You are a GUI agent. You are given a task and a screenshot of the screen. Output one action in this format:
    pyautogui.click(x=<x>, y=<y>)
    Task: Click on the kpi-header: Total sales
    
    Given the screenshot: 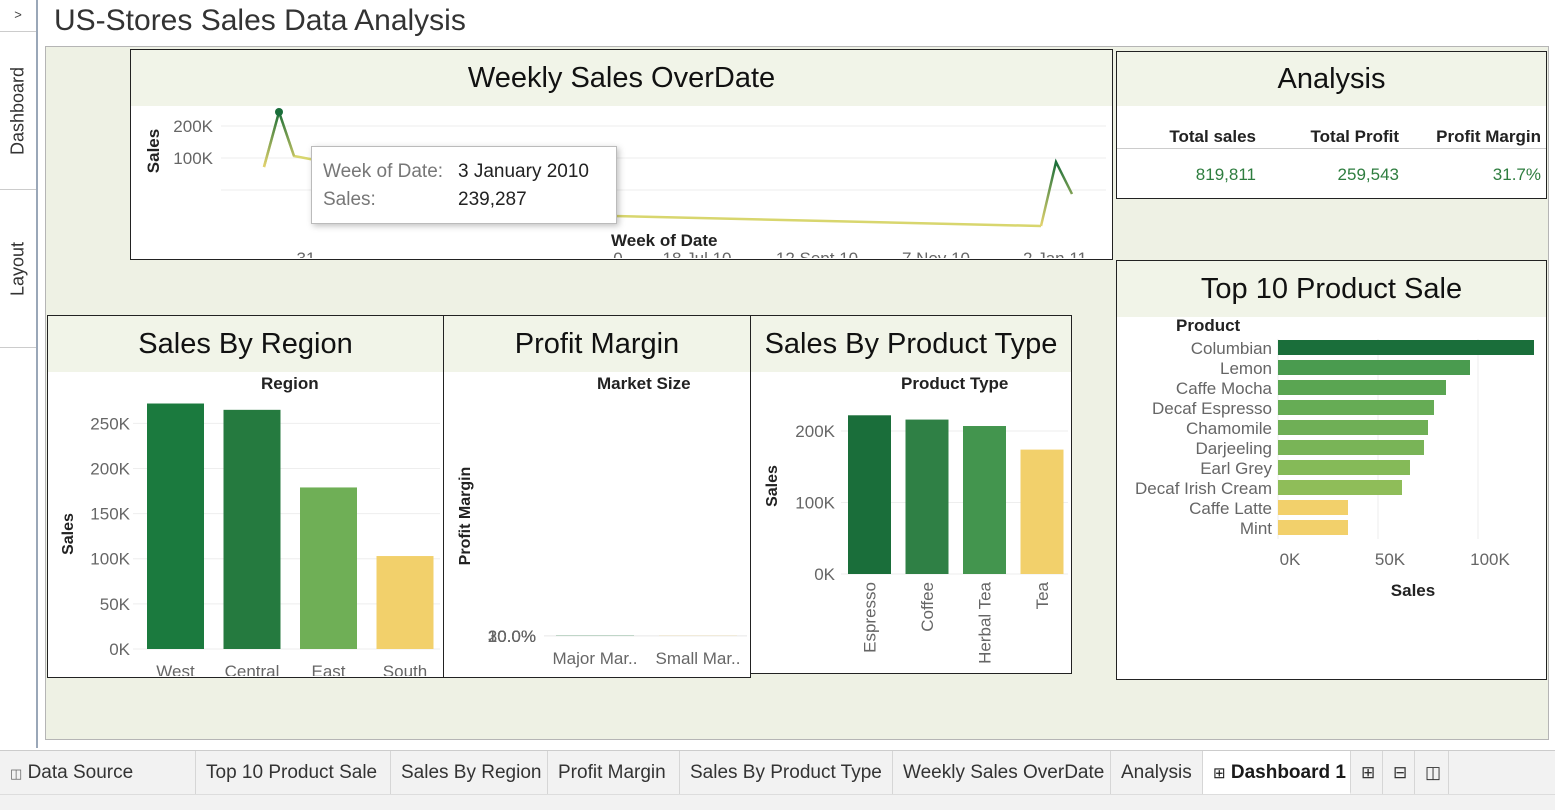 What is the action you would take?
    pyautogui.click(x=1212, y=136)
    